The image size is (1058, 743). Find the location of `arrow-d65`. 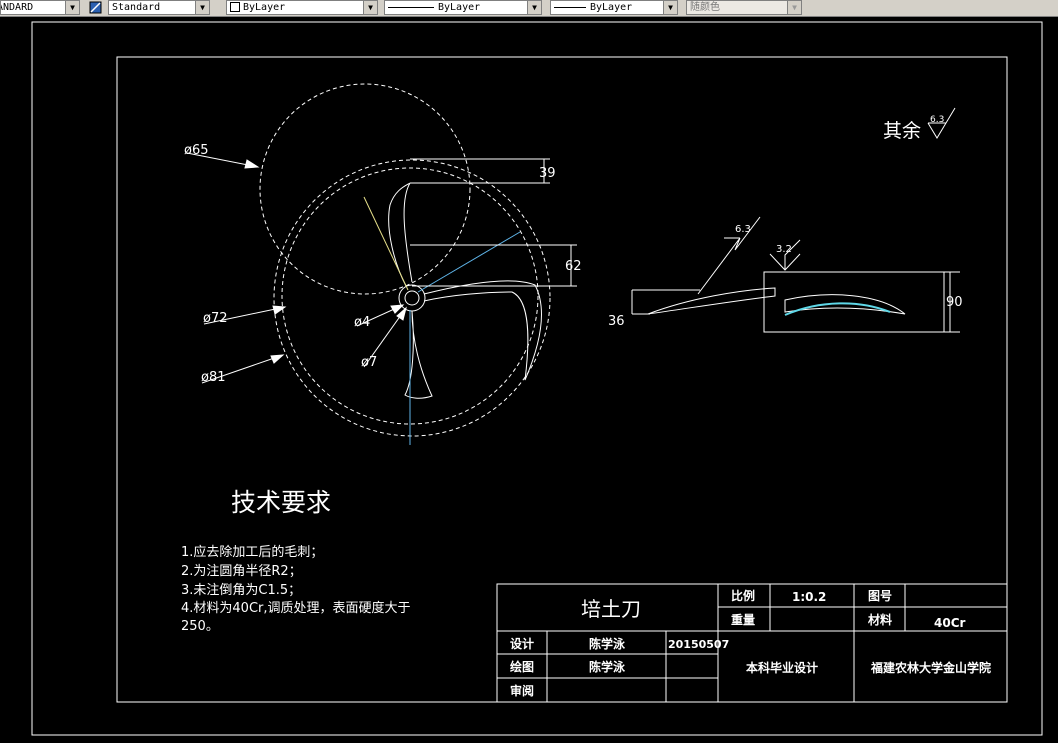

arrow-d65 is located at coordinates (252, 164).